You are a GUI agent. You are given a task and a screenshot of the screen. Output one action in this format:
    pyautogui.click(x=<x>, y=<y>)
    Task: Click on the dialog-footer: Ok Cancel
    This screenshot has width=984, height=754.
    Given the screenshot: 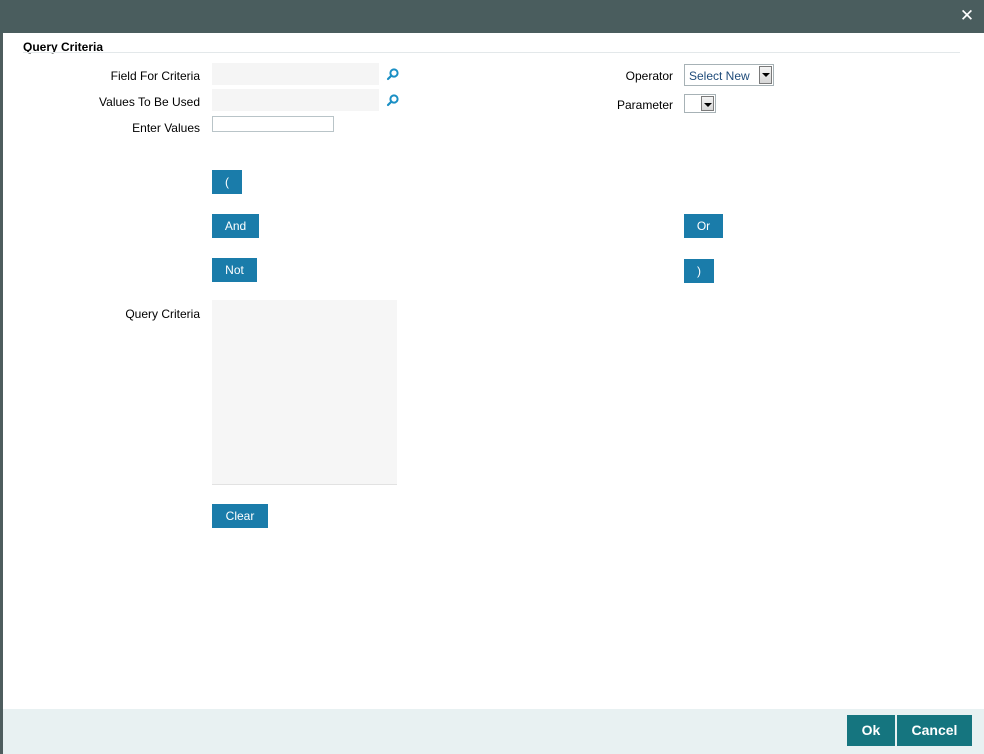 What is the action you would take?
    pyautogui.click(x=493, y=731)
    